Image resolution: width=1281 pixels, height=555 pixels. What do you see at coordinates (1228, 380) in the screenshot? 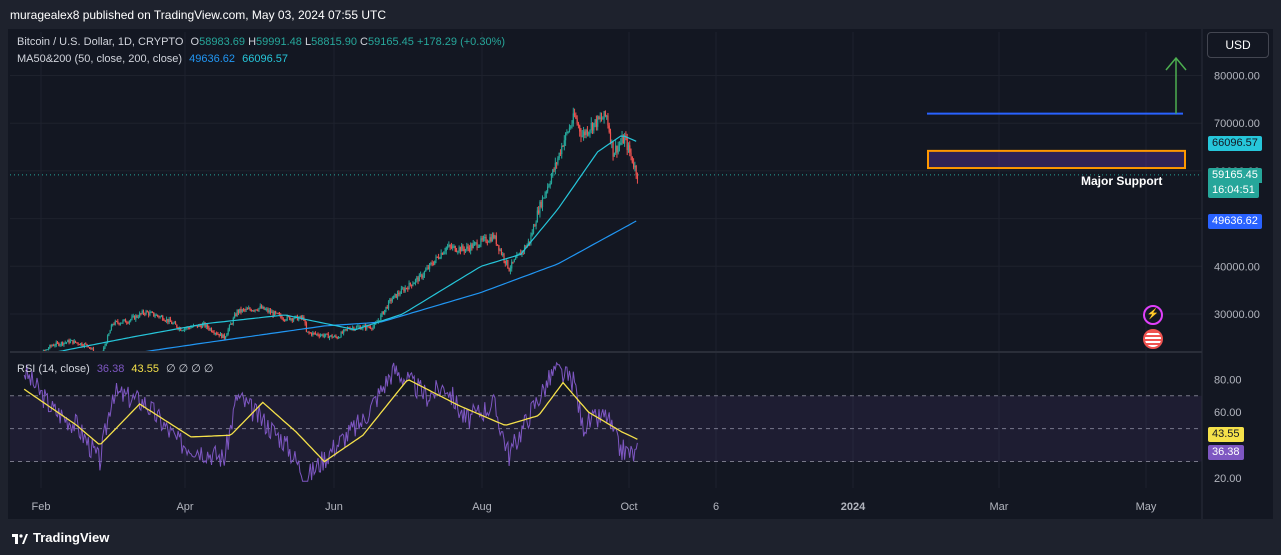
I see `rsi-tick-label: 80.00` at bounding box center [1228, 380].